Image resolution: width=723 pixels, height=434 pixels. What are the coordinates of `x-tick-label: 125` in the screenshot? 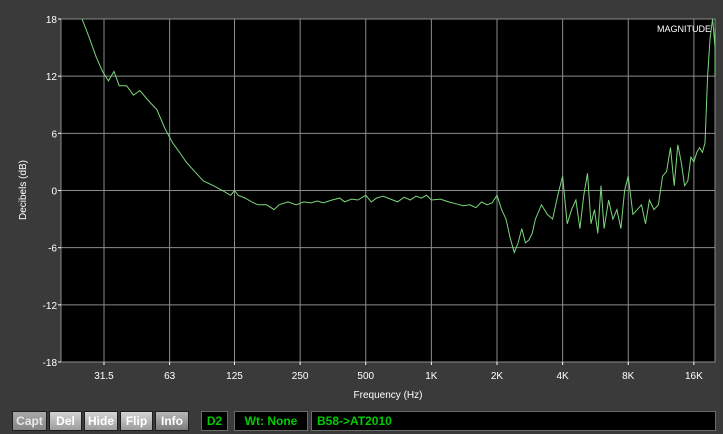 It's located at (234, 376).